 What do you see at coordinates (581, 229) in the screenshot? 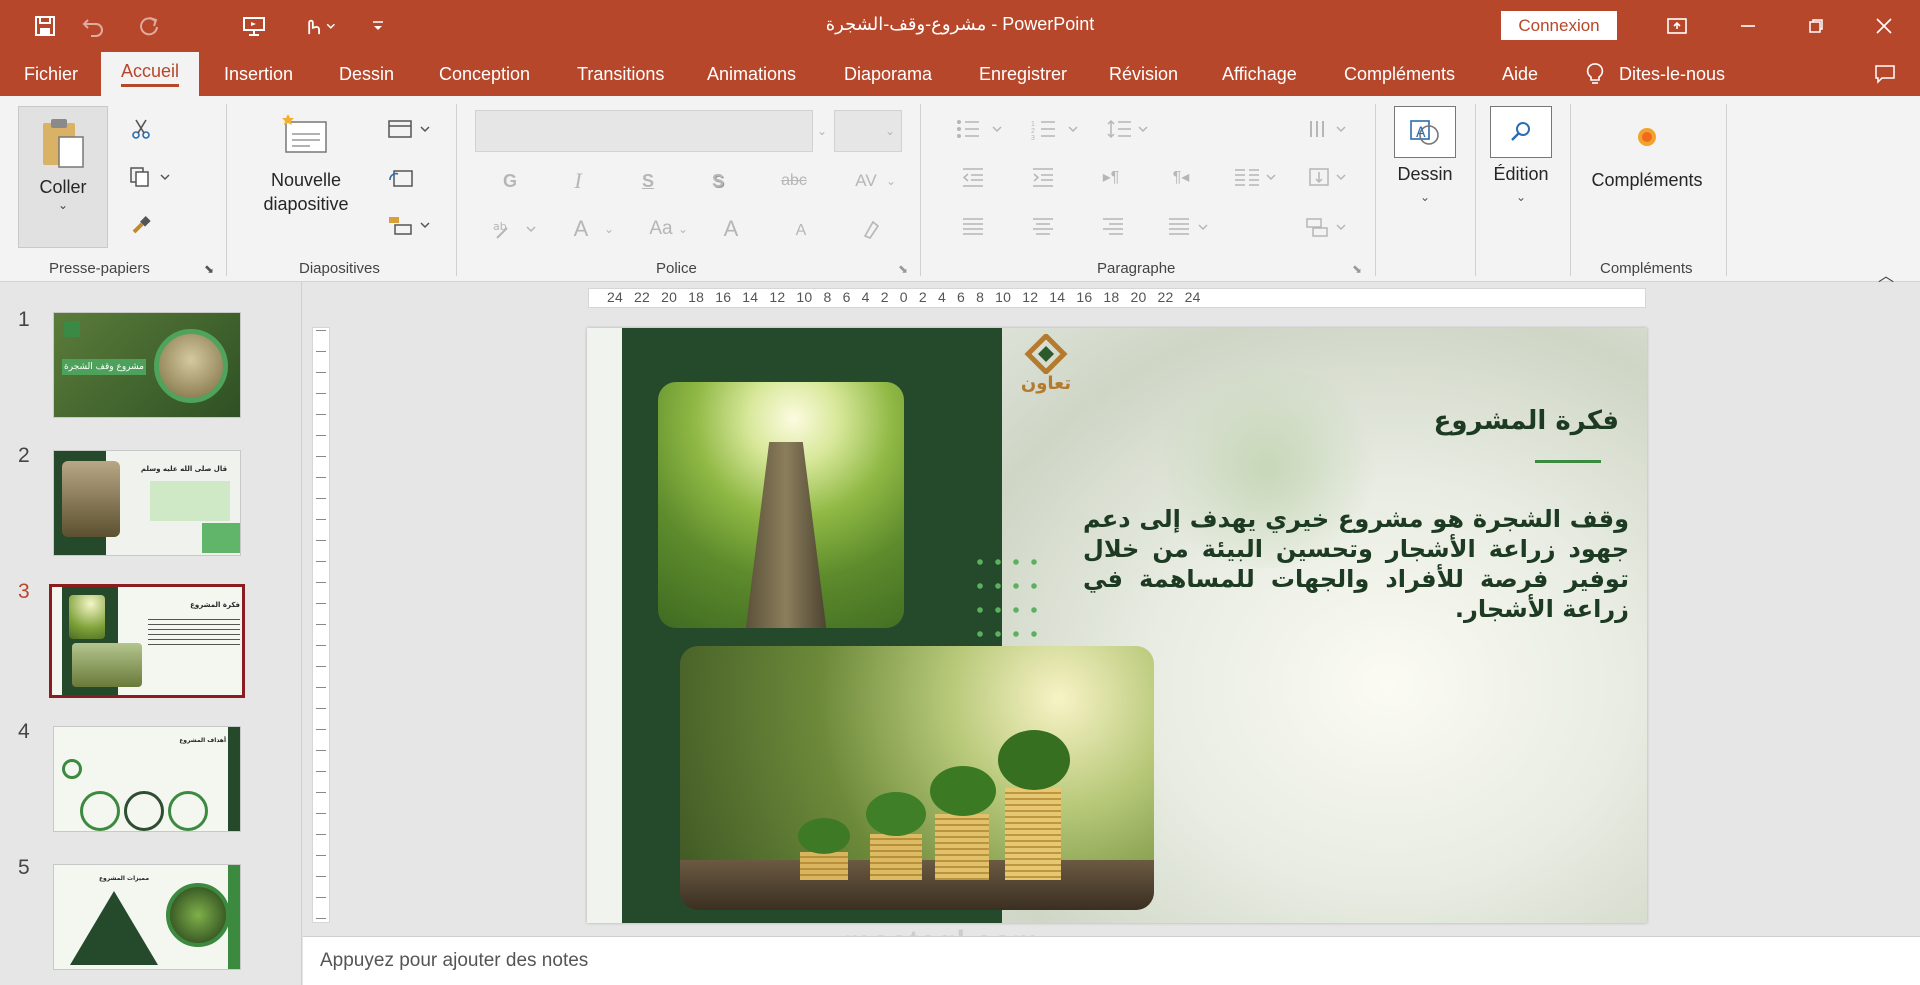
I see `font-color-button: A` at bounding box center [581, 229].